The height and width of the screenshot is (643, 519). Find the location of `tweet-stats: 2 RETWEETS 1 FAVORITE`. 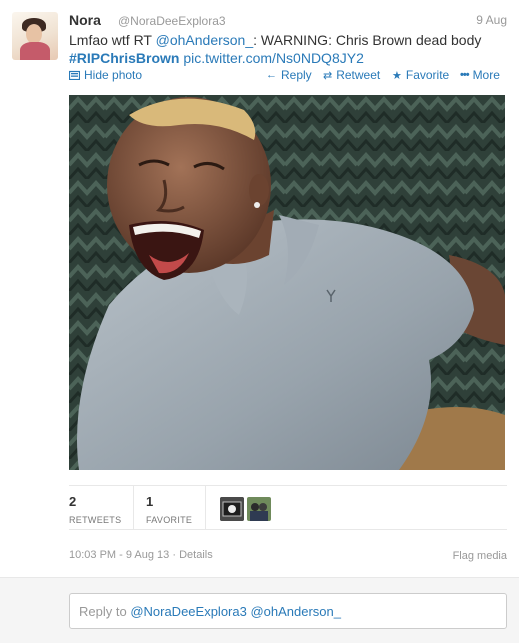

tweet-stats: 2 RETWEETS 1 FAVORITE is located at coordinates (288, 507).